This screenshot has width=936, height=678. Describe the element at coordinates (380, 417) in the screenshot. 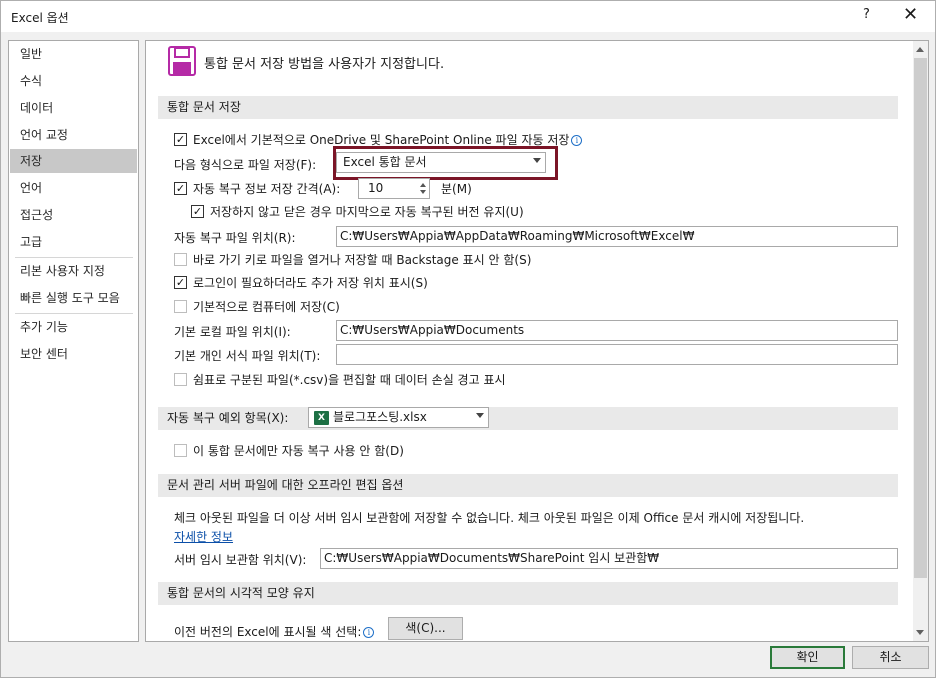

I see `autorecover-workbook-value: 블로그포스팅.xlsx` at that location.